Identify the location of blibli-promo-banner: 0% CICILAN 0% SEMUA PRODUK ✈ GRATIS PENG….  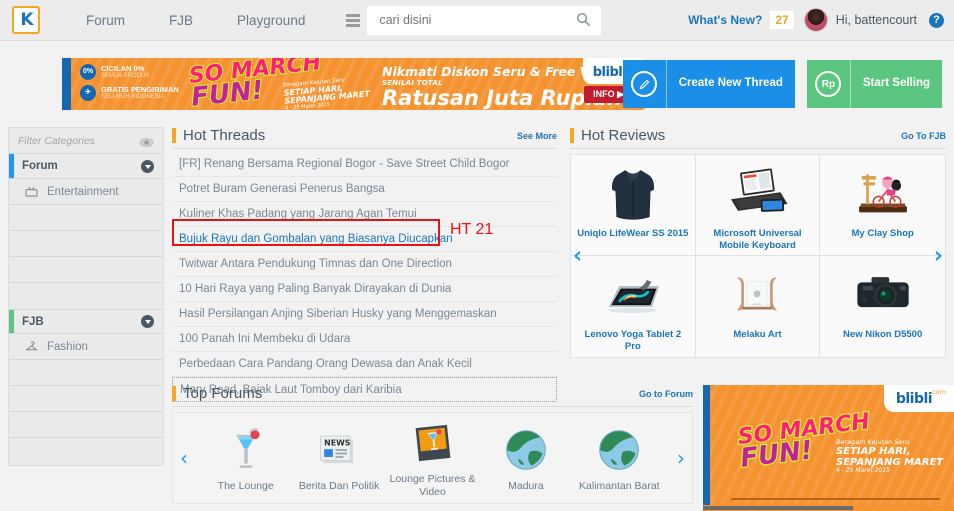
(354, 84).